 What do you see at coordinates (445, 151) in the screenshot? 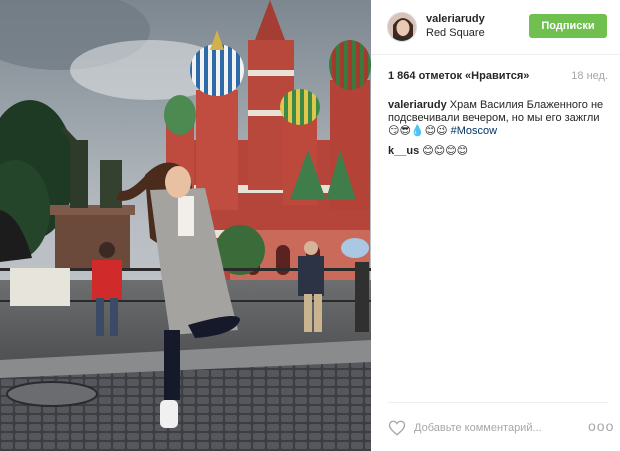
I see `comment-text: 😊😊😊😊` at bounding box center [445, 151].